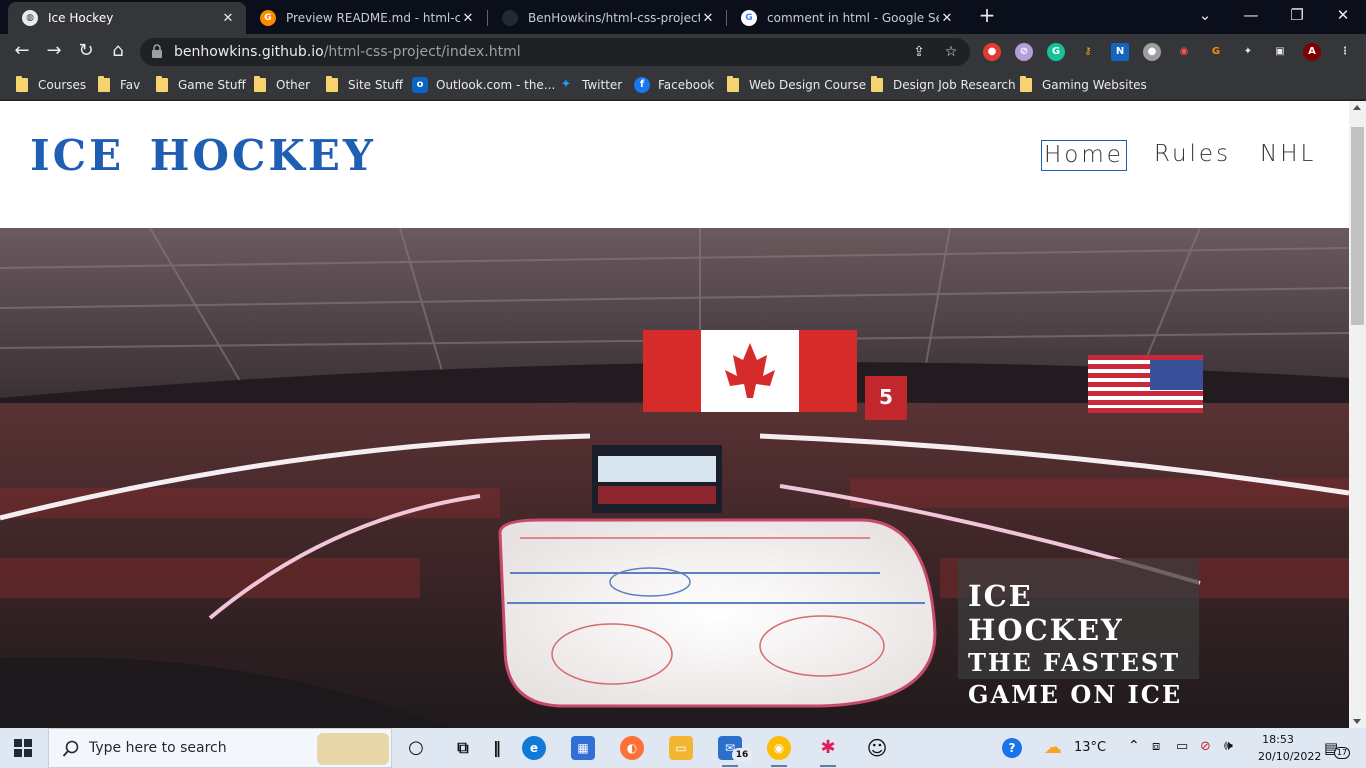  I want to click on bookmark-label: Facebook, so click(686, 85).